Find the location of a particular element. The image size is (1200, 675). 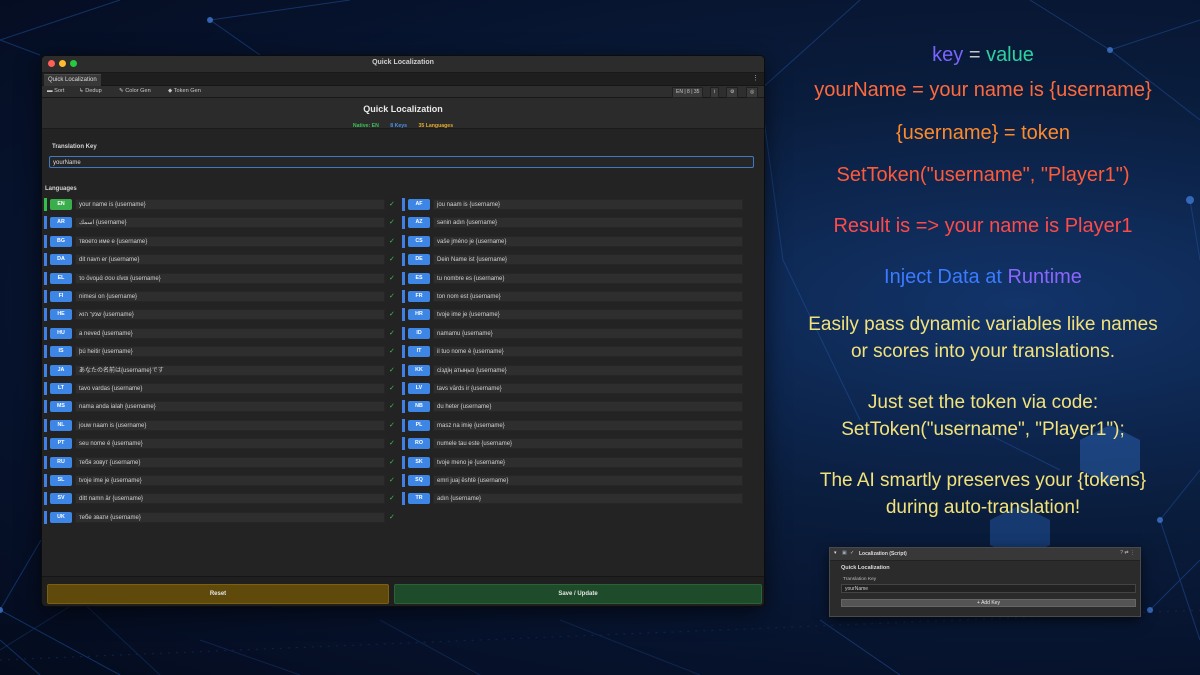

language-row: DEDein Name ist {username}✓ is located at coordinates (583, 260).